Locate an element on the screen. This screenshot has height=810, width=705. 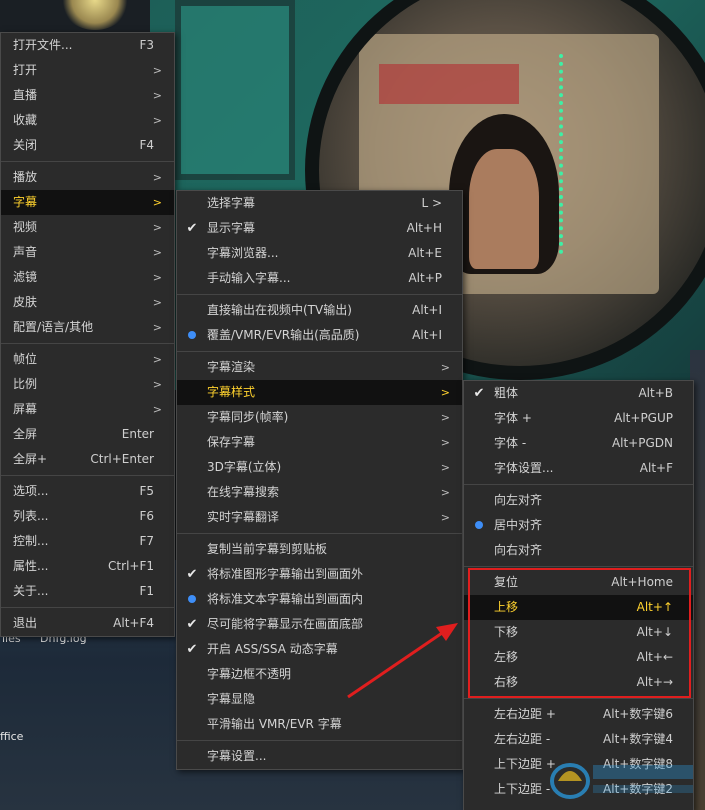
style-menu-item-7: 向右对齐 is located at coordinates (578, 550).